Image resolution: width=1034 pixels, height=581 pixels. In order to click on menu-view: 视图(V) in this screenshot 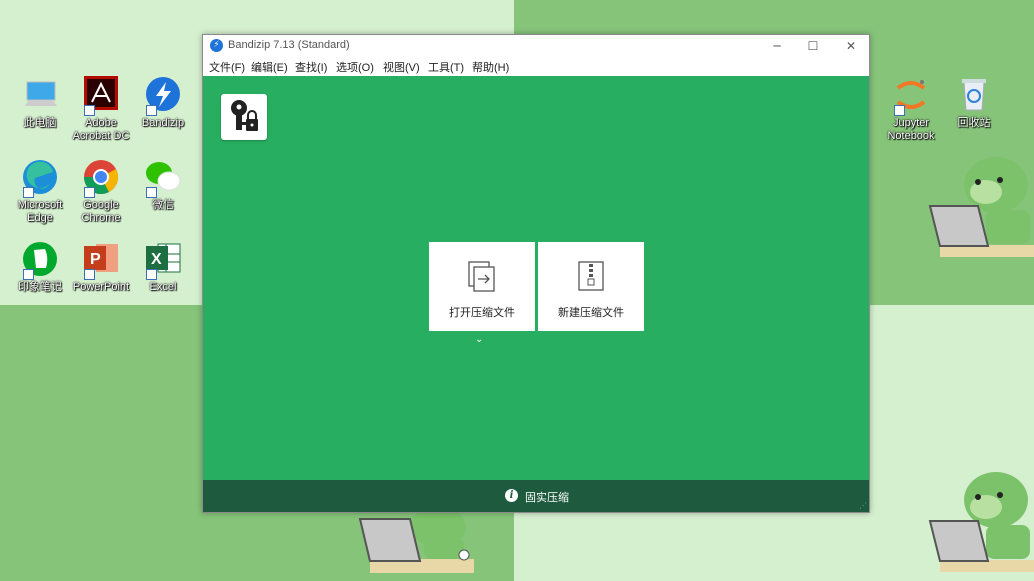, I will do `click(401, 67)`.